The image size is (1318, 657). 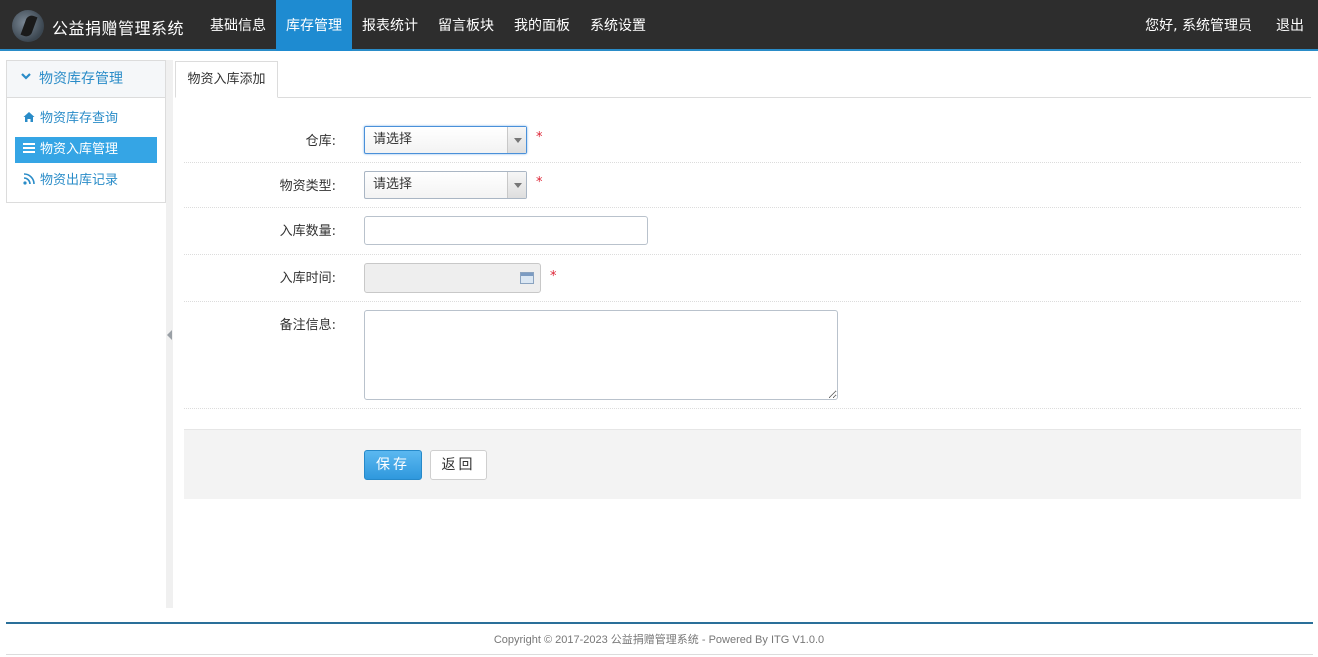 I want to click on nav-reports: 报表统计, so click(x=390, y=25).